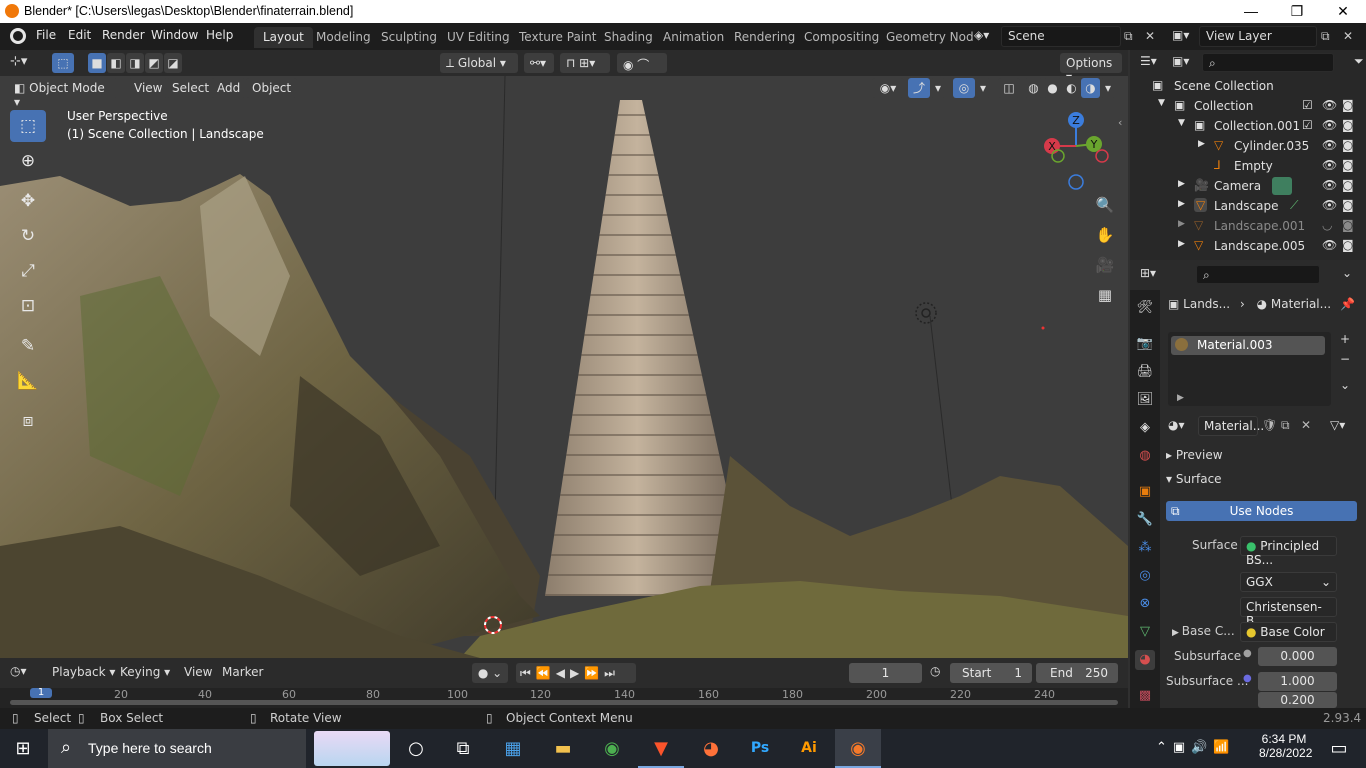 This screenshot has width=1366, height=768. I want to click on playhead-marker: 1, so click(41, 693).